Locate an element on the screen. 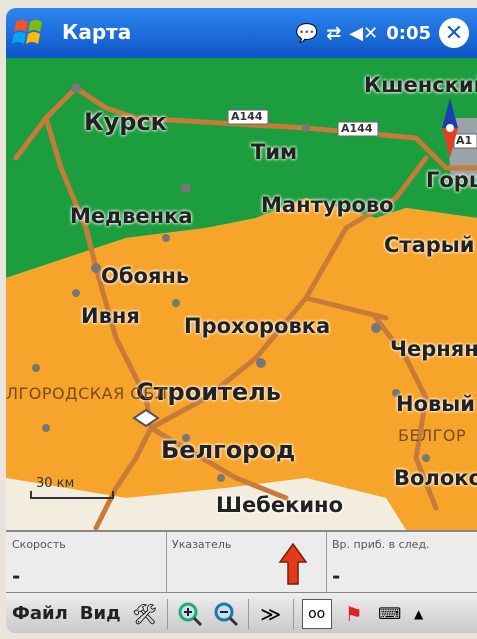  menu-file: Файл is located at coordinates (40, 613).